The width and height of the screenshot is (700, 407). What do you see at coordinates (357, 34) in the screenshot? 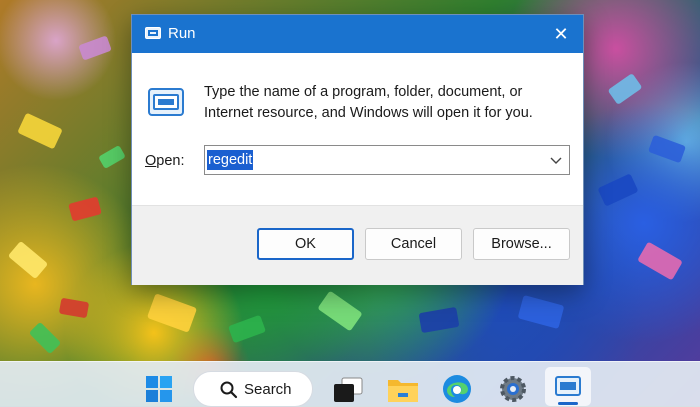
I see `title-bar: Run ✕` at bounding box center [357, 34].